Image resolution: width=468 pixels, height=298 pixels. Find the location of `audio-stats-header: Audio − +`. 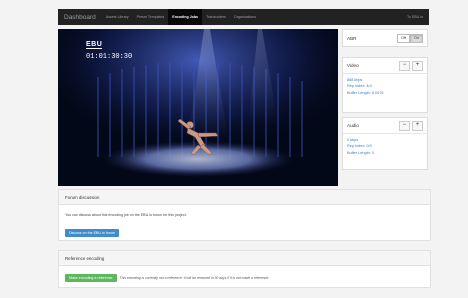

audio-stats-header: Audio − + is located at coordinates (385, 126).